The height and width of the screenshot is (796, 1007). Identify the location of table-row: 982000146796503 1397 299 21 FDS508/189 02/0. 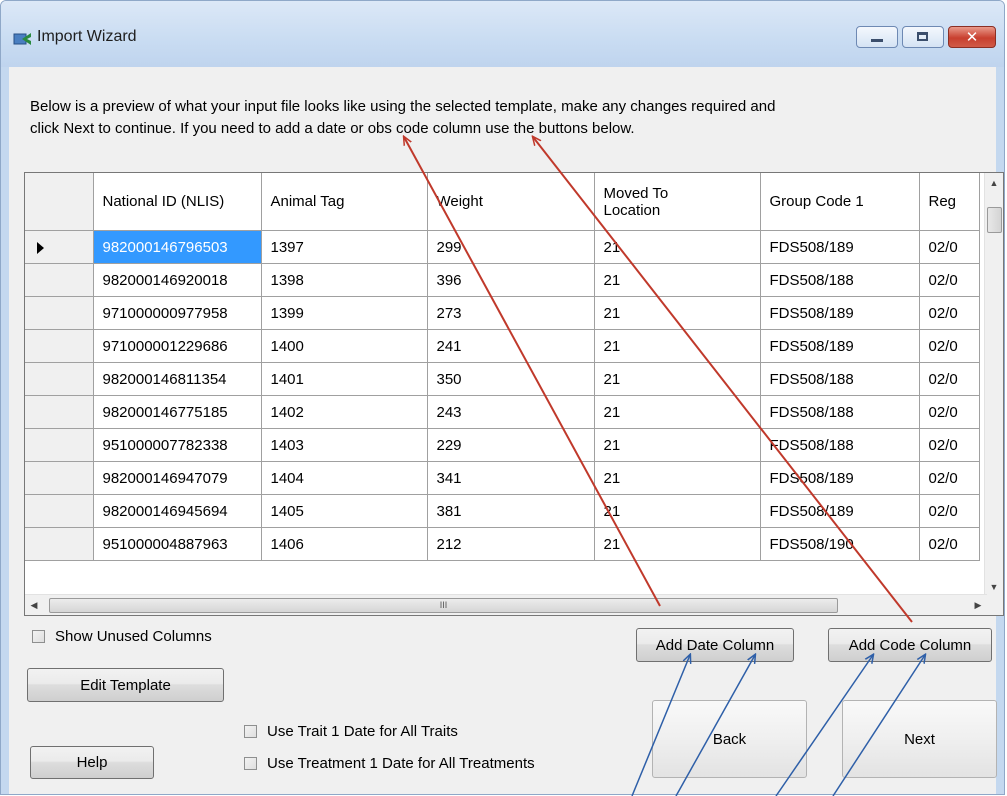
(502, 247).